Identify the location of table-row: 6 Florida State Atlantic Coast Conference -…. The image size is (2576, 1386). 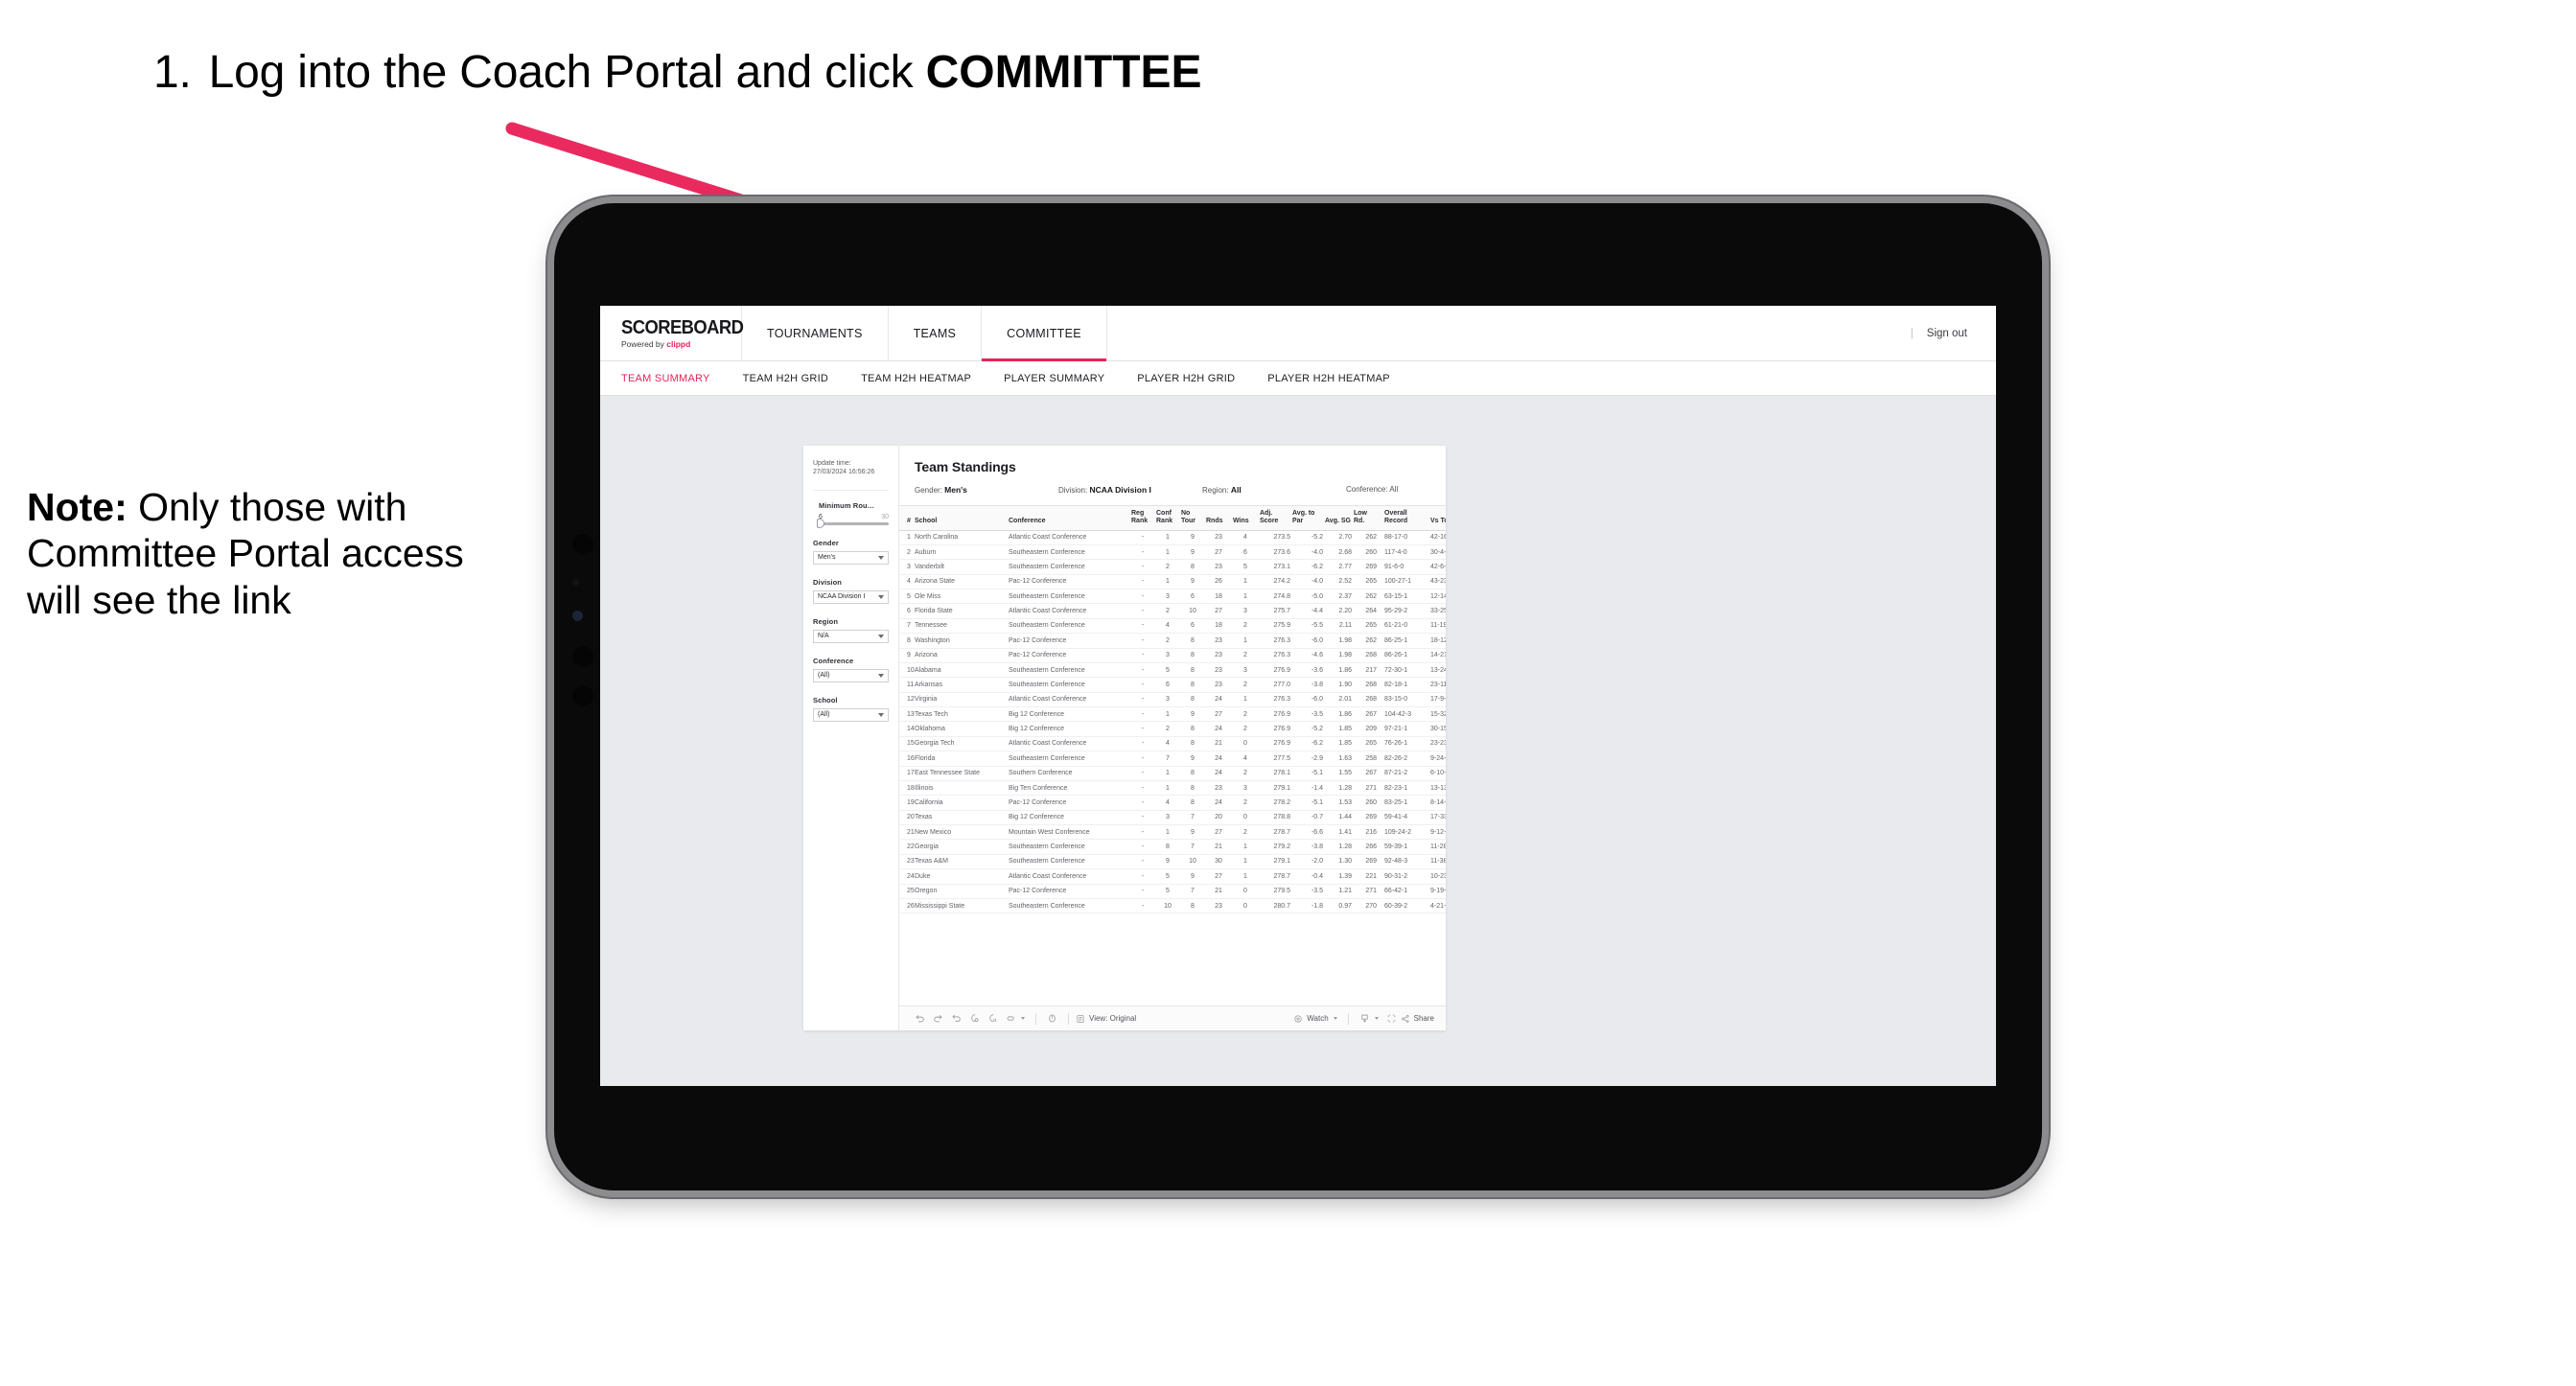
(1172, 611).